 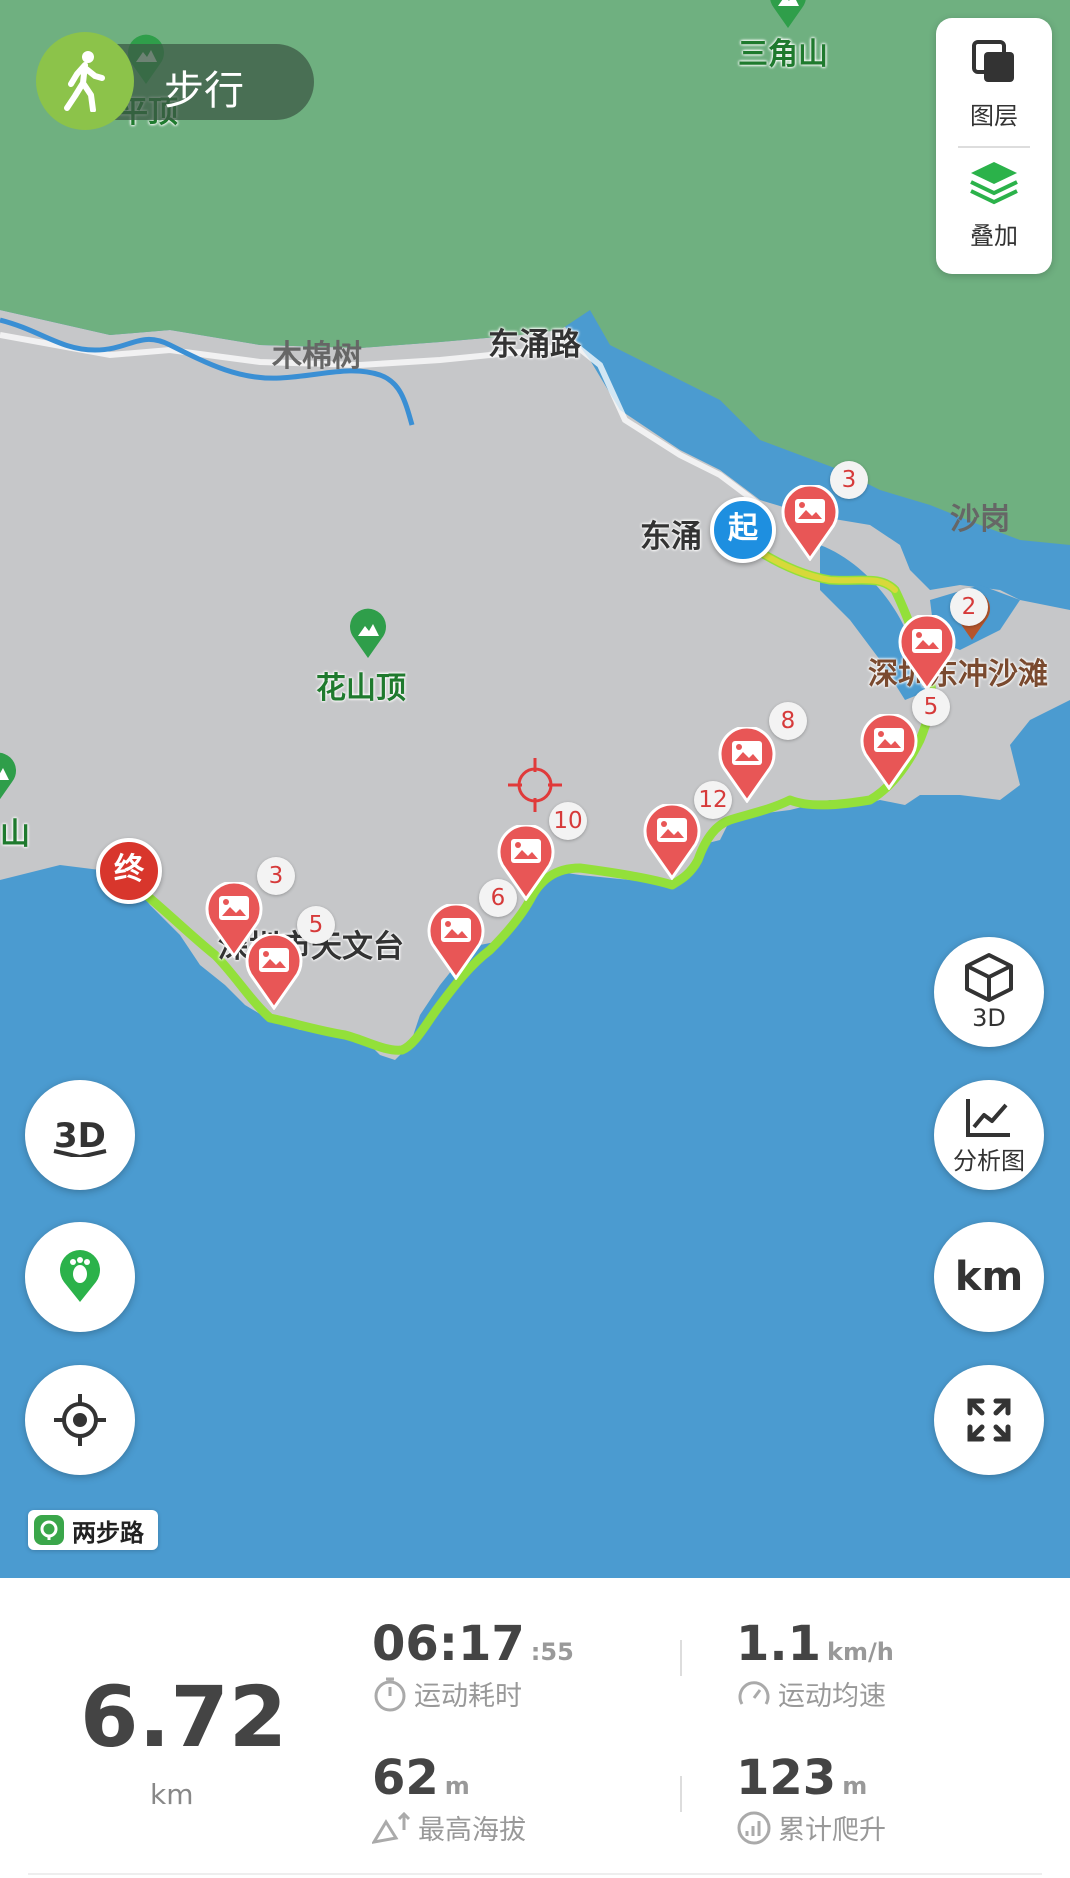 What do you see at coordinates (754, 1692) in the screenshot?
I see `speedometer-icon` at bounding box center [754, 1692].